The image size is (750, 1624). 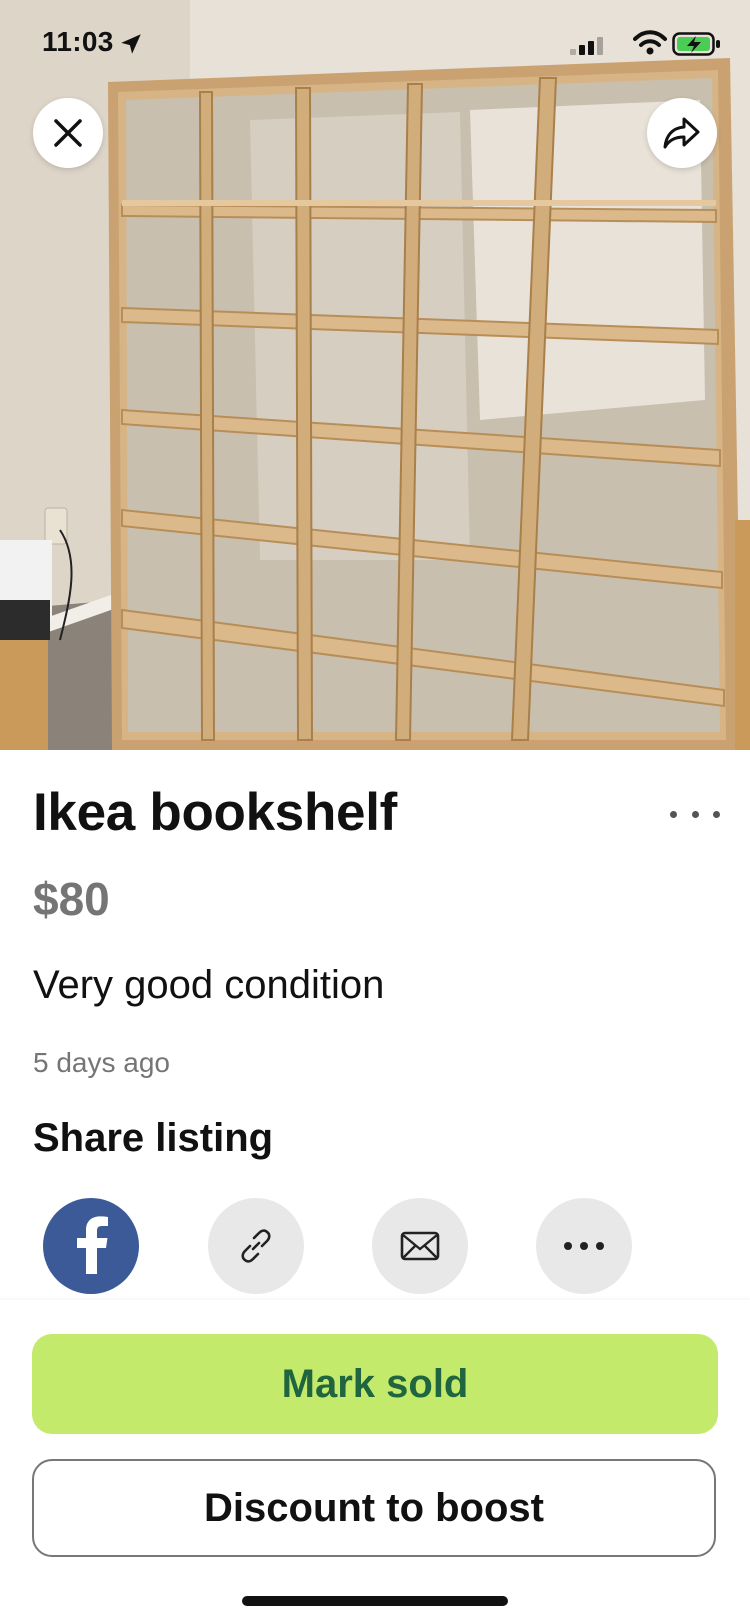 I want to click on close-icon, so click(x=68, y=133).